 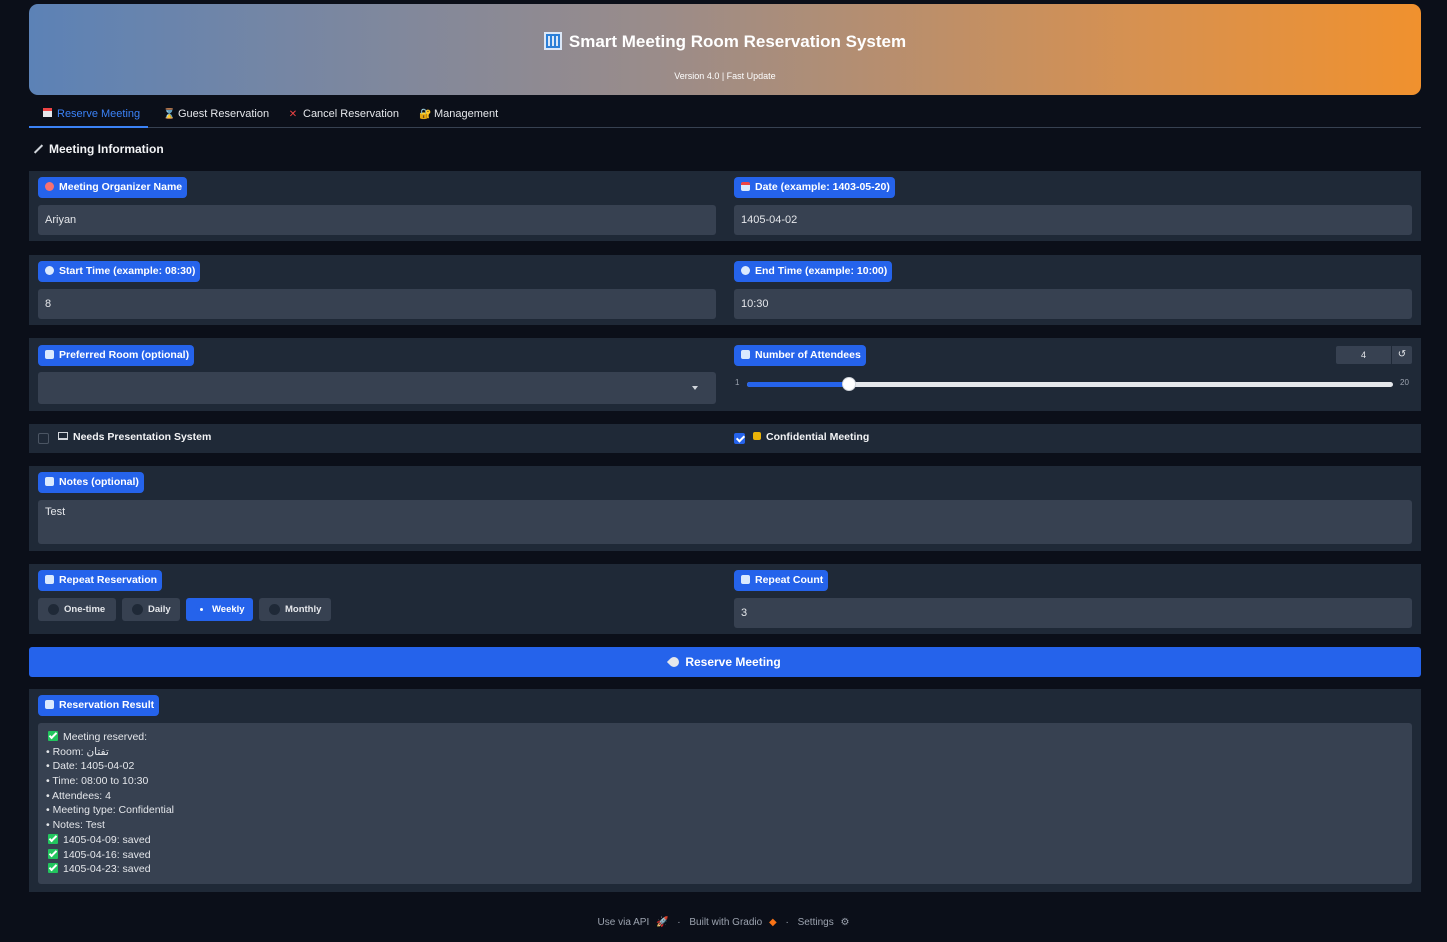 What do you see at coordinates (110, 810) in the screenshot?
I see `result-line: • Meeting type: Confidential` at bounding box center [110, 810].